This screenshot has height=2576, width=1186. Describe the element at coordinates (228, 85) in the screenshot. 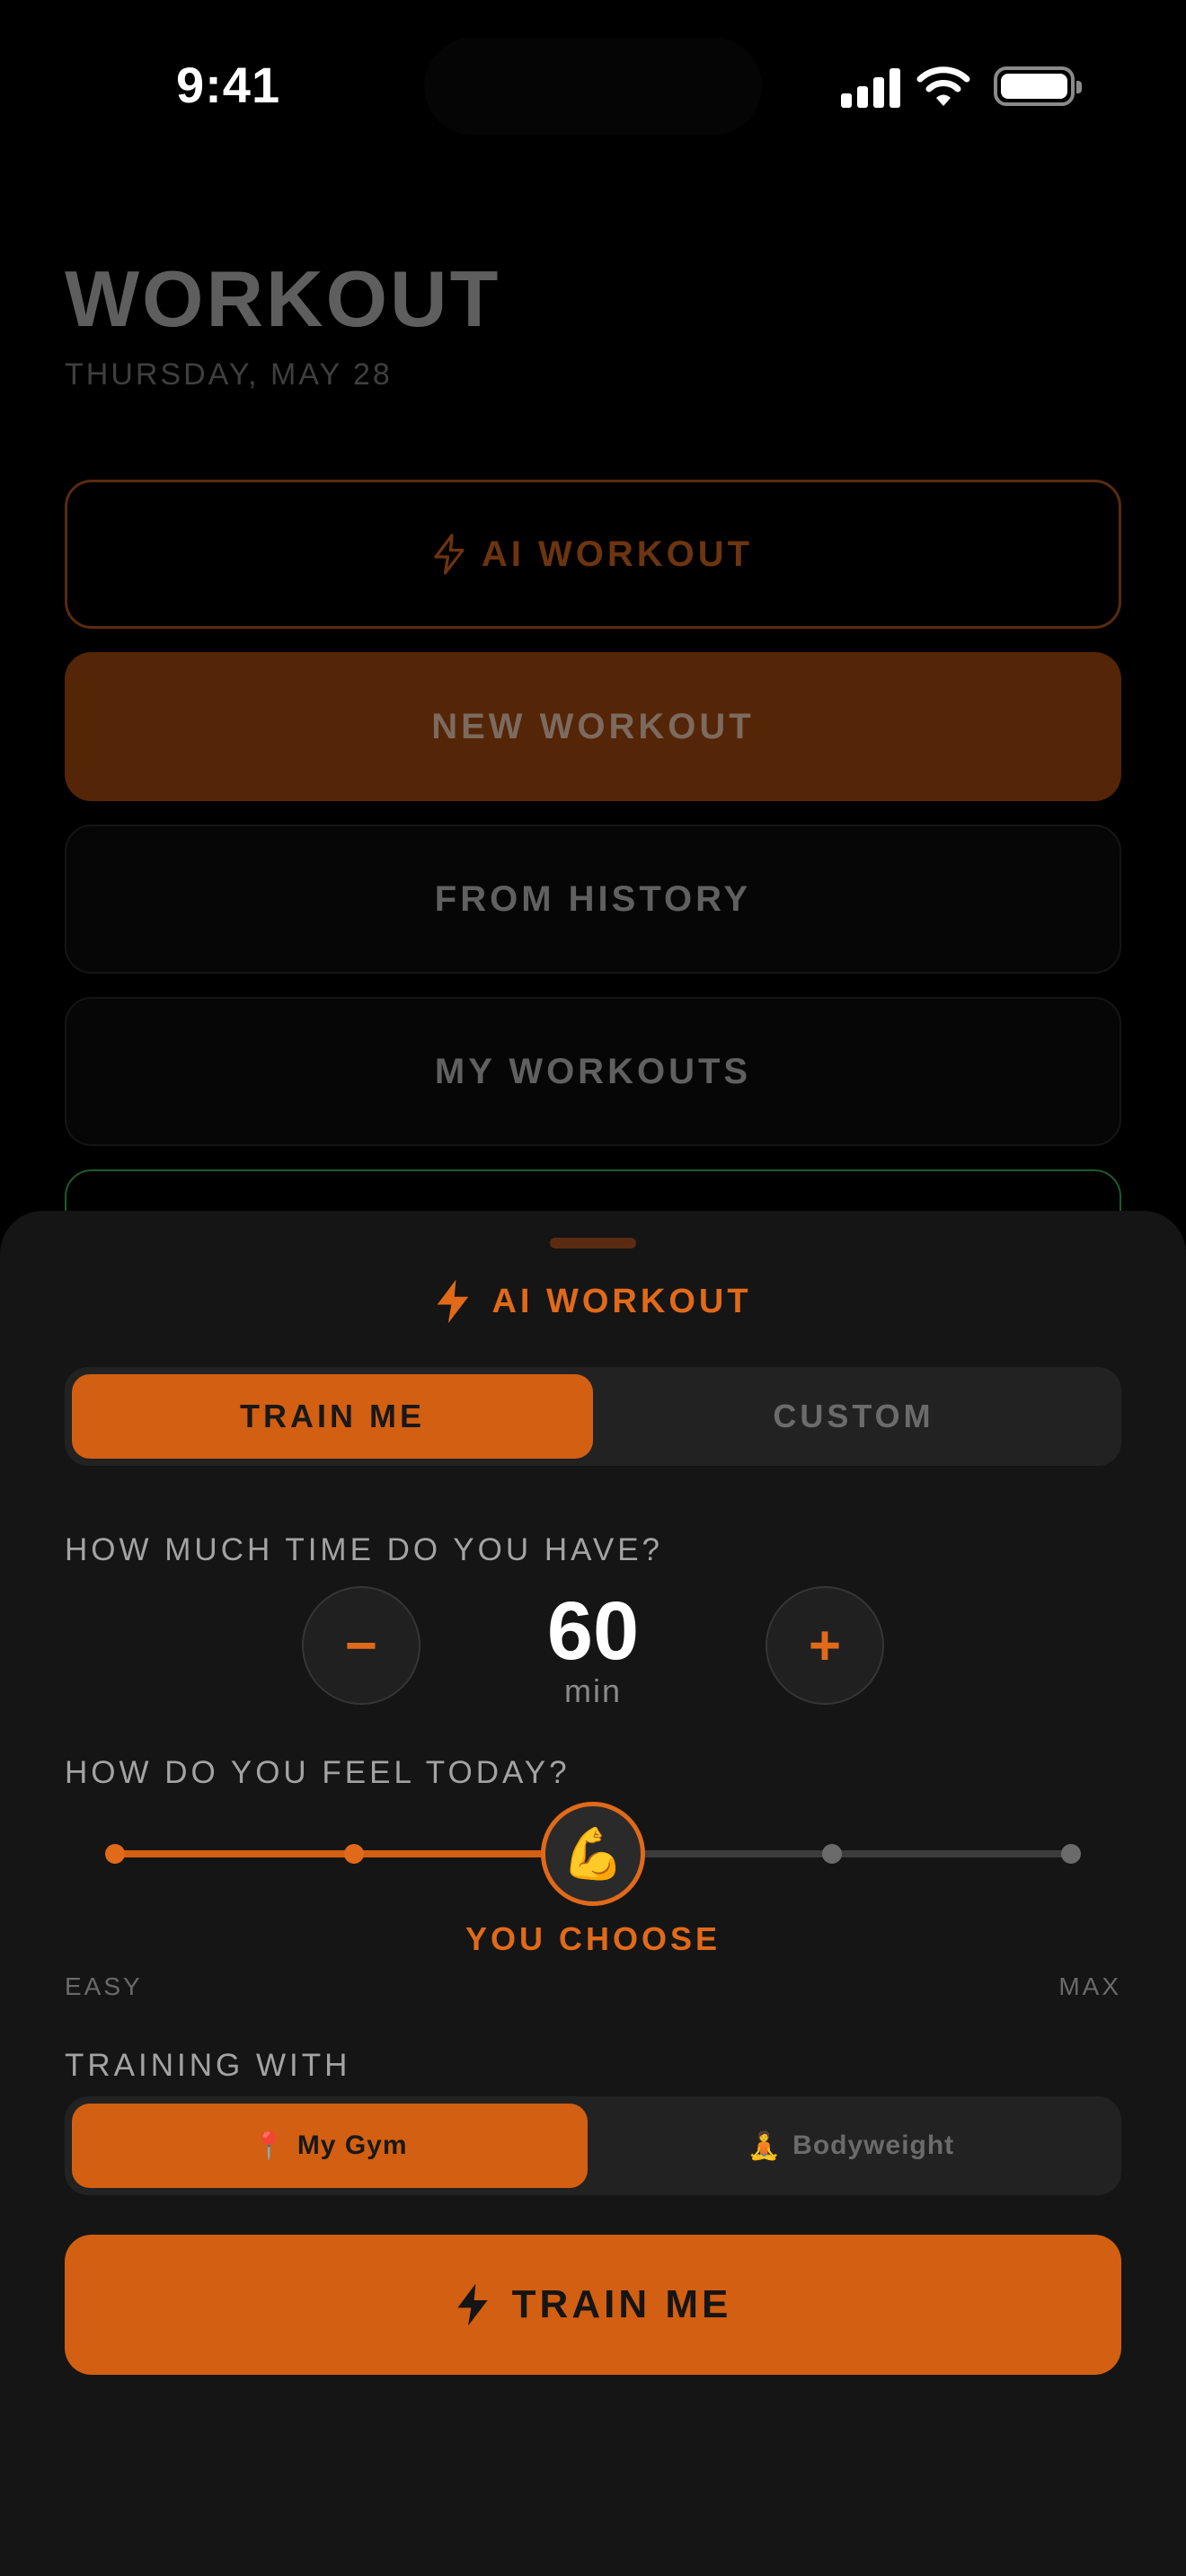

I see `status-time: 9:41` at that location.